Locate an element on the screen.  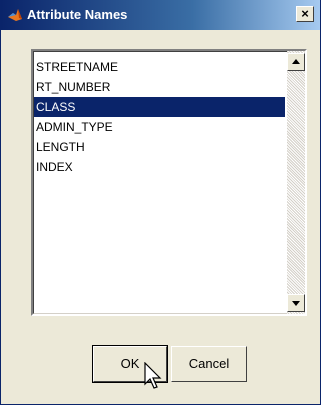
list-item: ADMIN_TYPE is located at coordinates (159, 127).